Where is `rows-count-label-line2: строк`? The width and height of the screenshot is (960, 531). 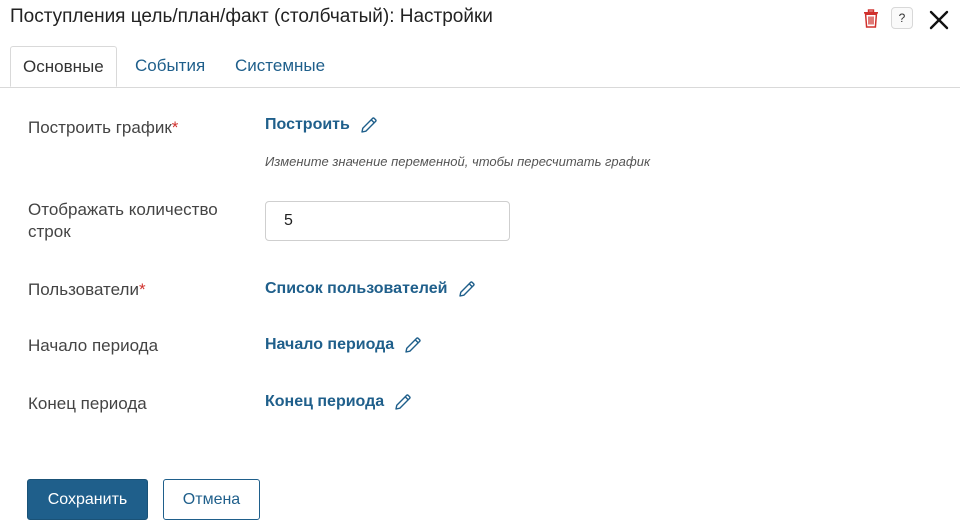
rows-count-label-line2: строк is located at coordinates (49, 231).